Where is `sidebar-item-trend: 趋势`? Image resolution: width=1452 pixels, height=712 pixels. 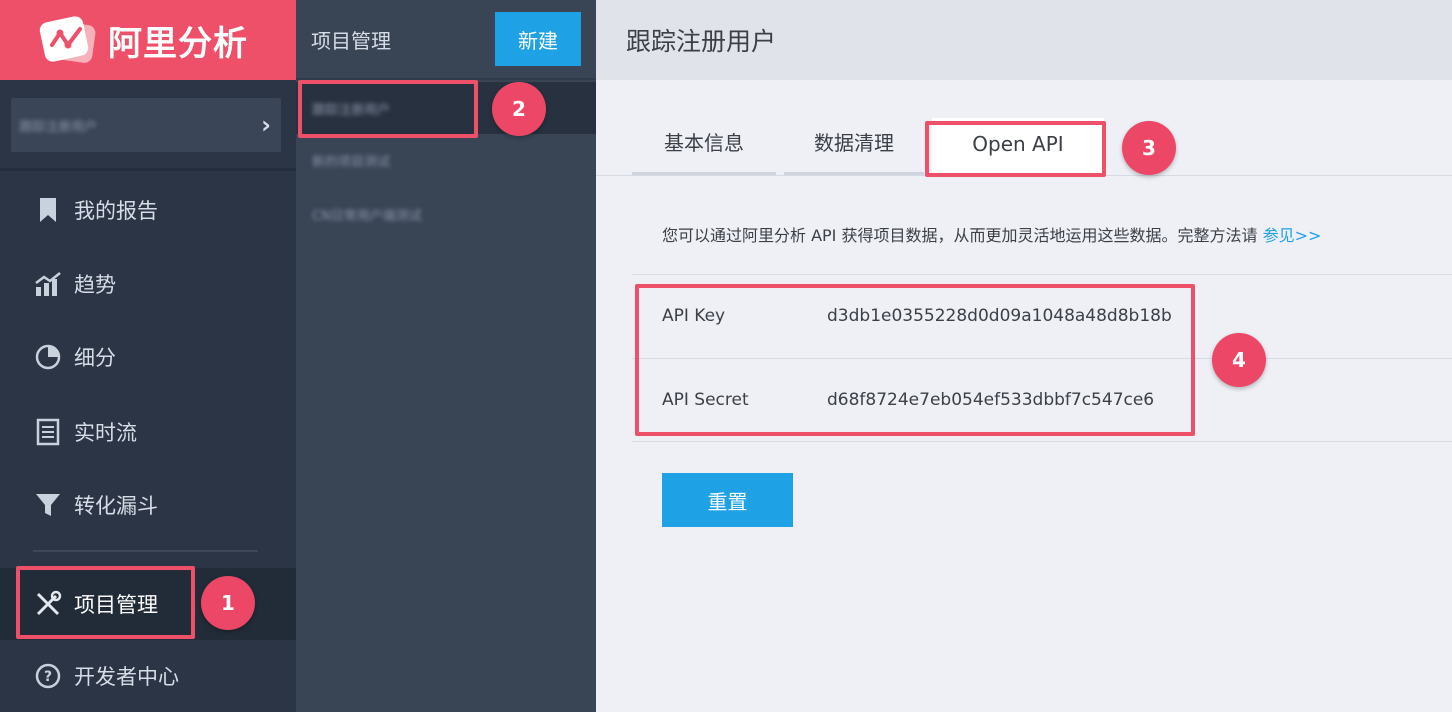 sidebar-item-trend: 趋势 is located at coordinates (148, 284).